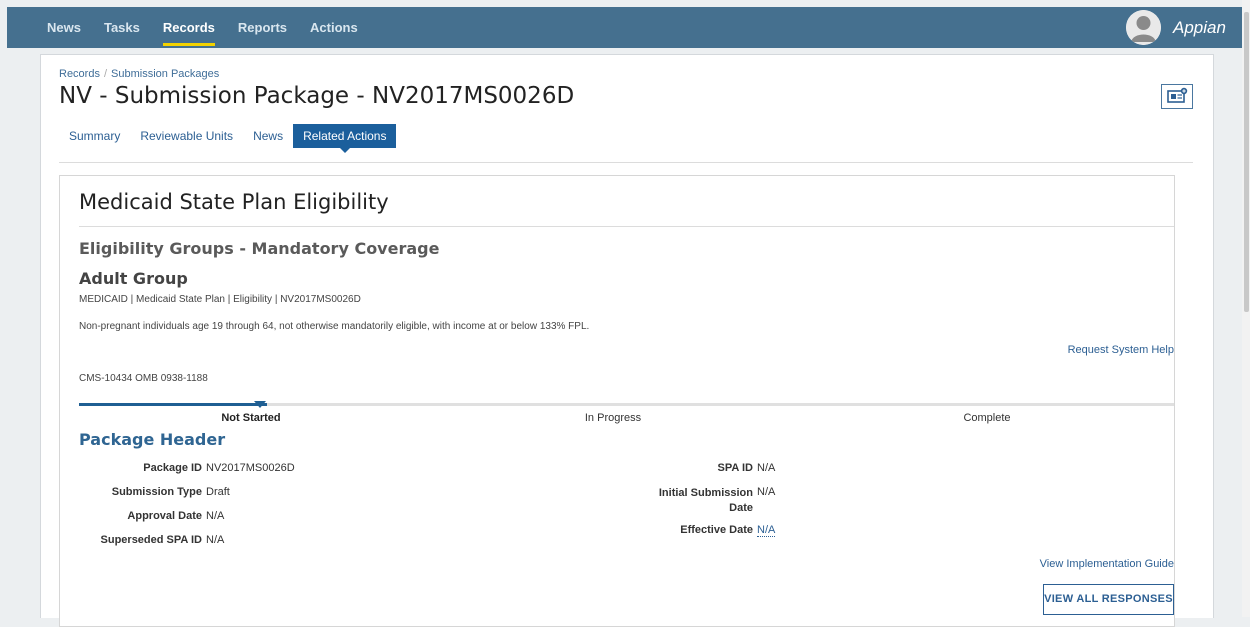 The width and height of the screenshot is (1250, 627). Describe the element at coordinates (1024, 564) in the screenshot. I see `view-implementation-guide-link: View Implementation Guide` at that location.